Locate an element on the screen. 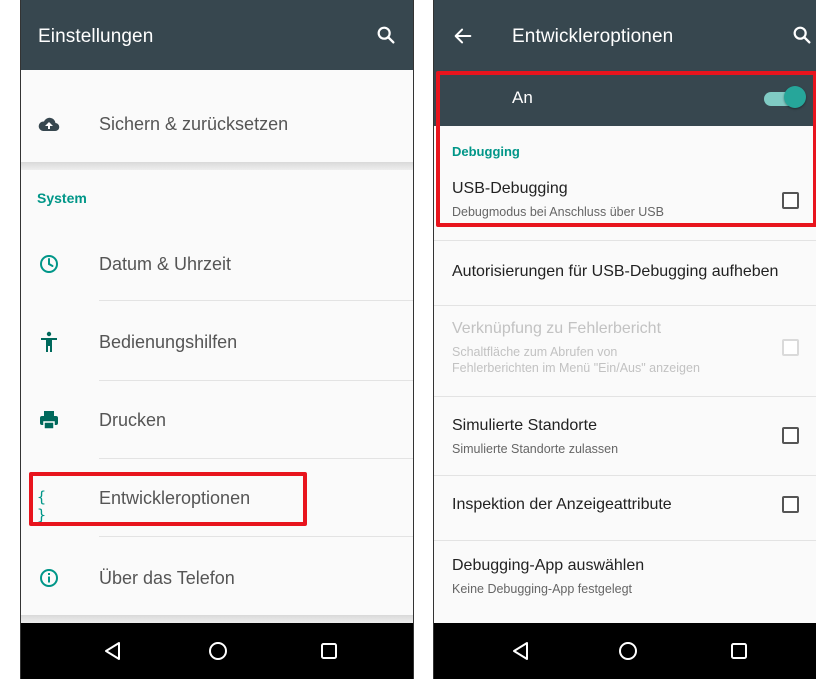  list-item-label: Drucken is located at coordinates (133, 420).